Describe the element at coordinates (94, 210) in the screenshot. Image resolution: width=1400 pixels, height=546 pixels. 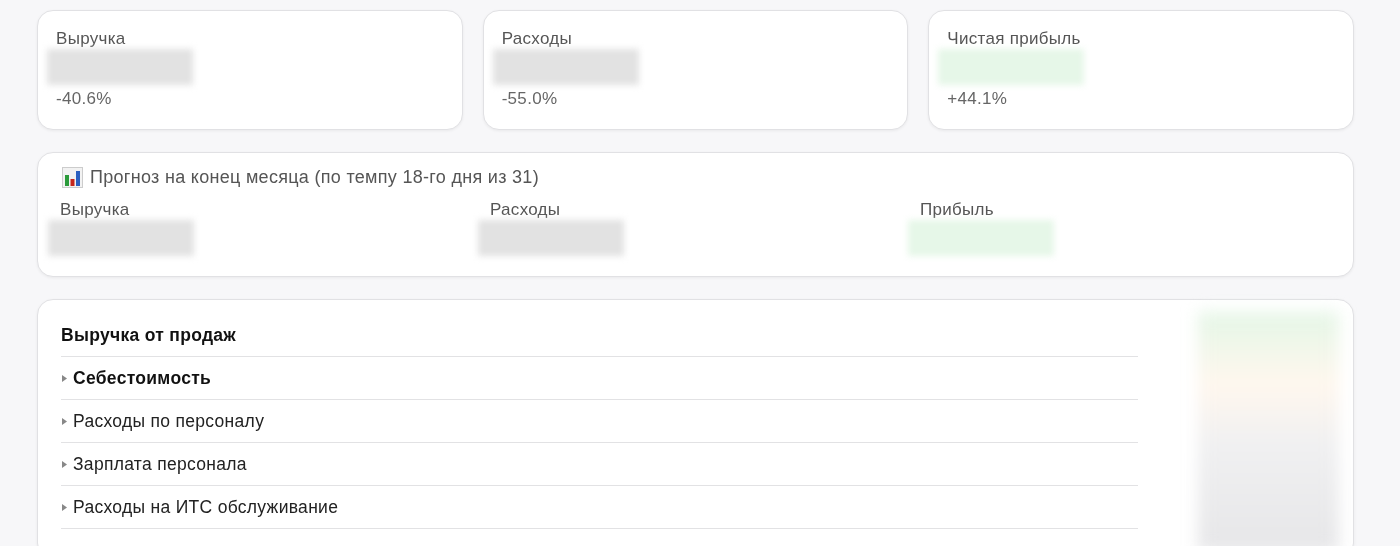
I see `forecast-label: Выручка` at that location.